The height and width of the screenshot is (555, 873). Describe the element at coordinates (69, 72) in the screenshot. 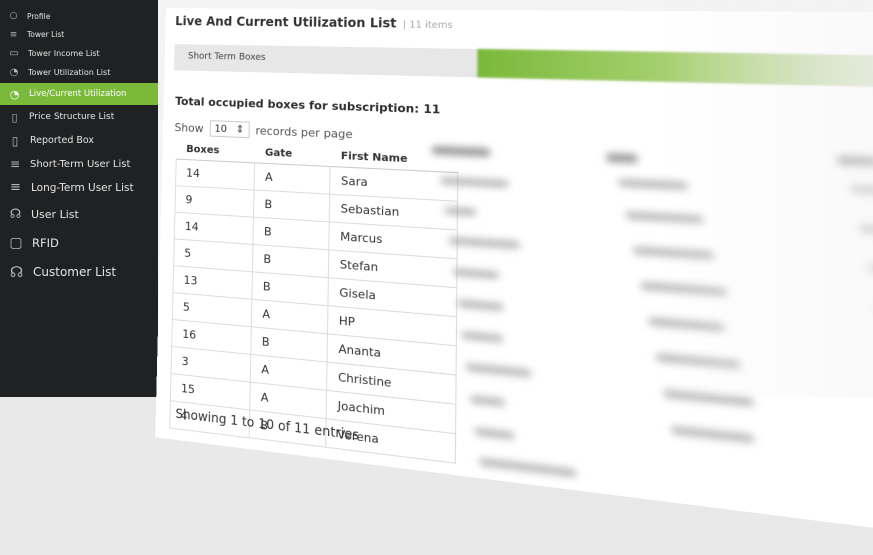

I see `sidebar-item-label: Tower Utilization List` at that location.